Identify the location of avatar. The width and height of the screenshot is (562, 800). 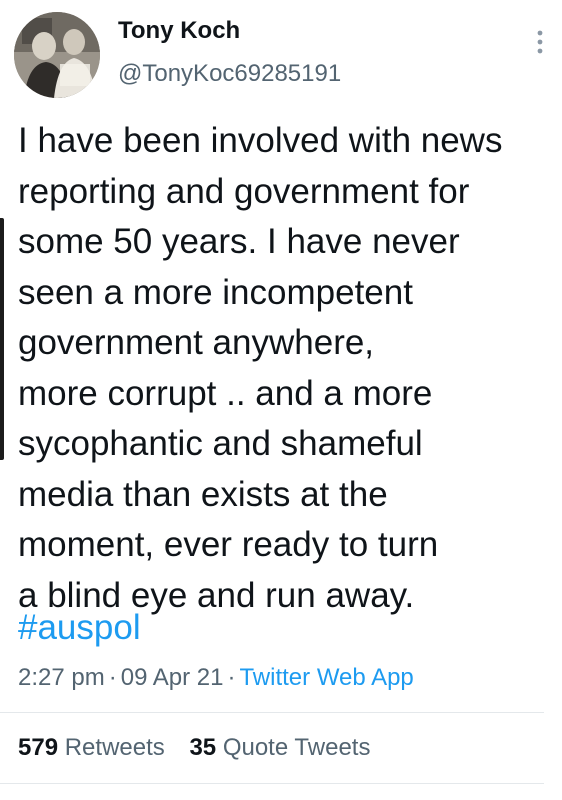
(57, 55).